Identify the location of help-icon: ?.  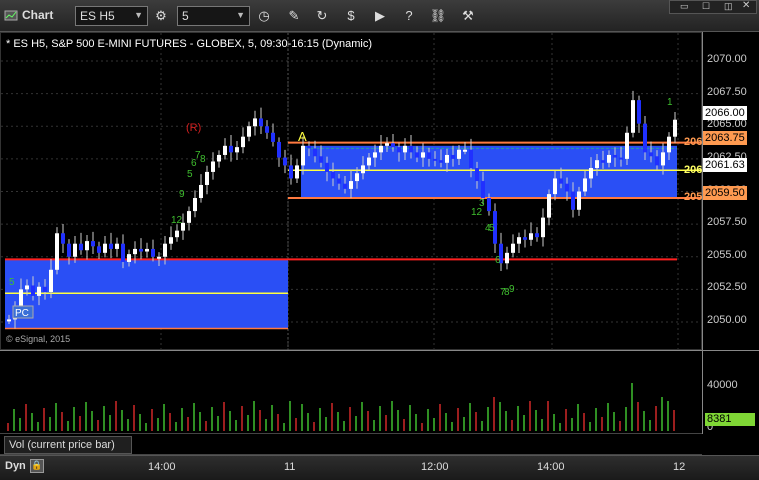
(409, 16).